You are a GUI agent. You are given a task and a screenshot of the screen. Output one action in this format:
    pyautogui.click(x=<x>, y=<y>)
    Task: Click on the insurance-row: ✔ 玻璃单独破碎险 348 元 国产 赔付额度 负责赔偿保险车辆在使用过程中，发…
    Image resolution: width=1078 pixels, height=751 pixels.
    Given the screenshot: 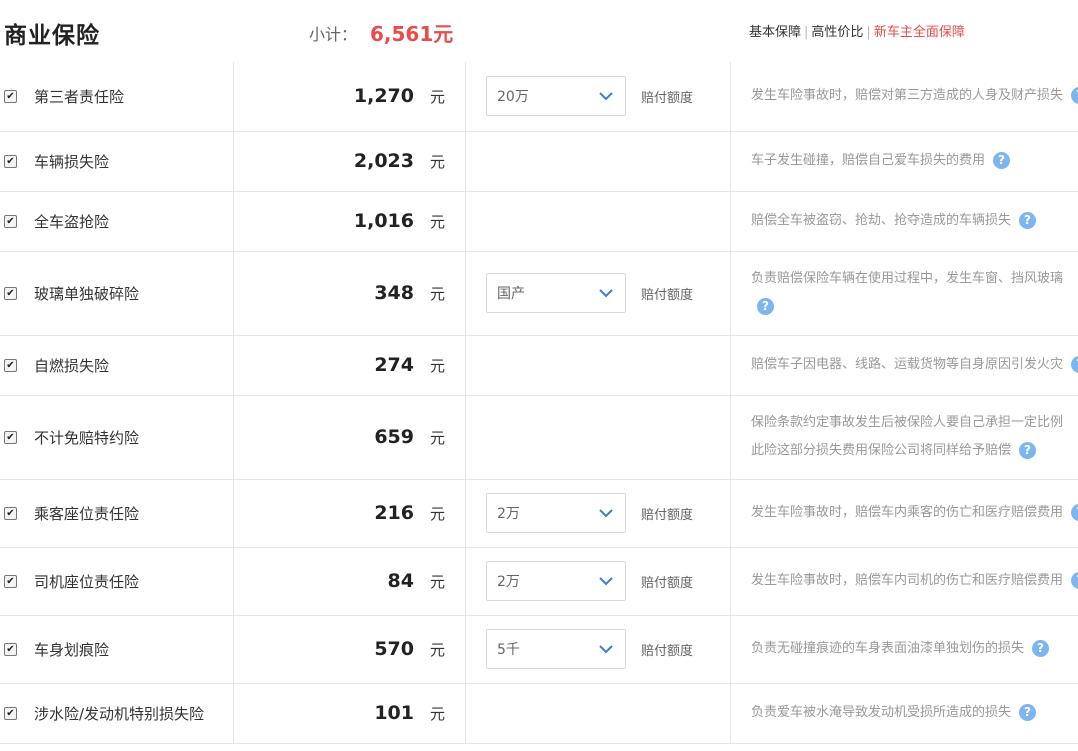 What is the action you would take?
    pyautogui.click(x=539, y=293)
    